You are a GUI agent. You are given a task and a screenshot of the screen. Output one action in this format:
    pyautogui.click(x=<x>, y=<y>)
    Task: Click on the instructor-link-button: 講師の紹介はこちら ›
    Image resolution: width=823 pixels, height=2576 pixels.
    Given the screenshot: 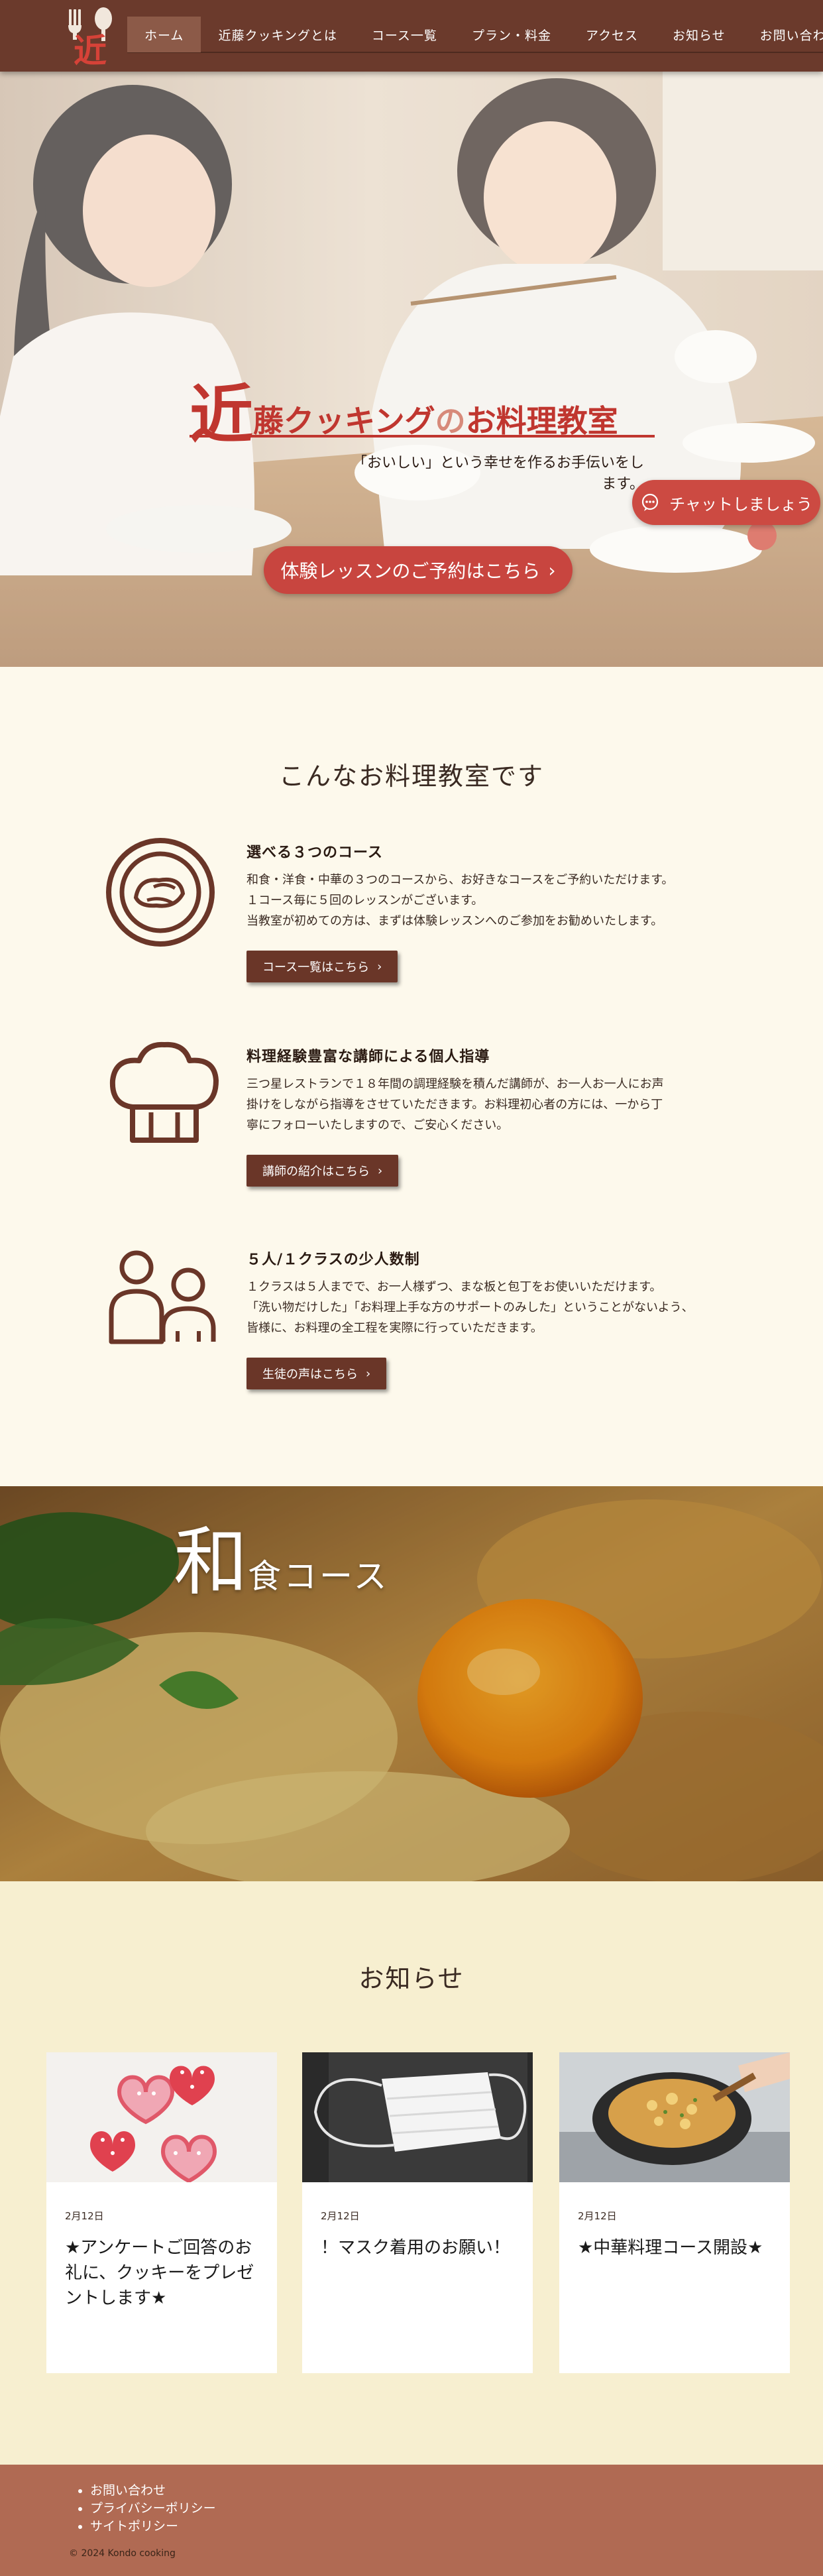 What is the action you would take?
    pyautogui.click(x=323, y=1171)
    